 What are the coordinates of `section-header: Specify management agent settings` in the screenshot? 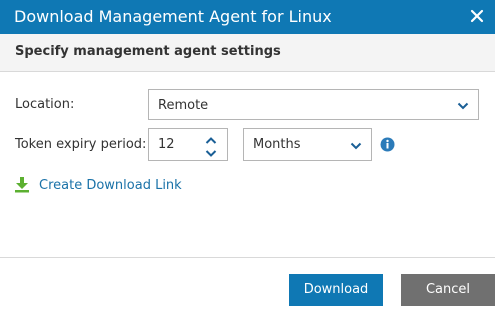 It's located at (247, 53).